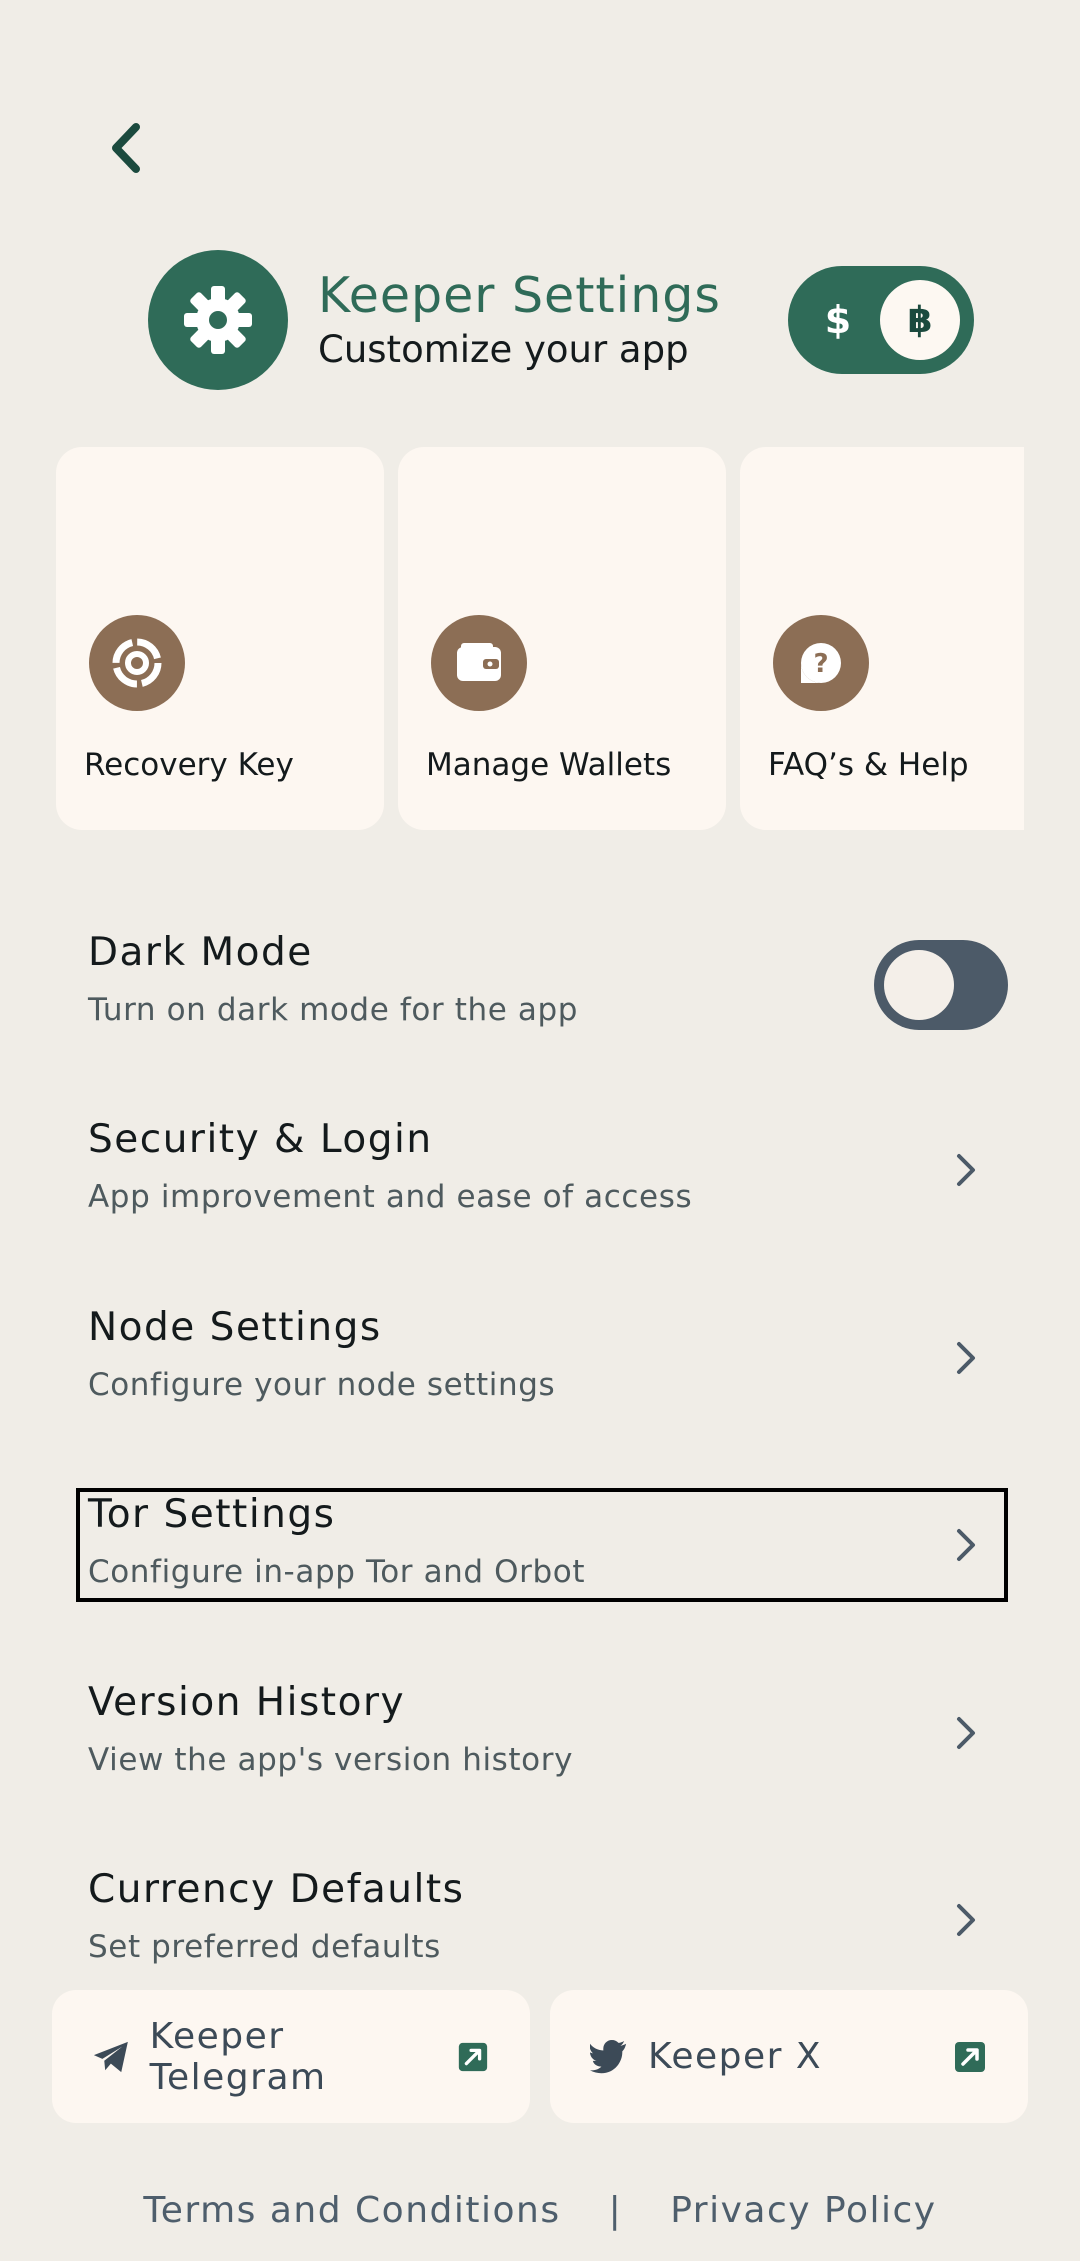  What do you see at coordinates (390, 1197) in the screenshot?
I see `setting-description: App improvement and ease of access` at bounding box center [390, 1197].